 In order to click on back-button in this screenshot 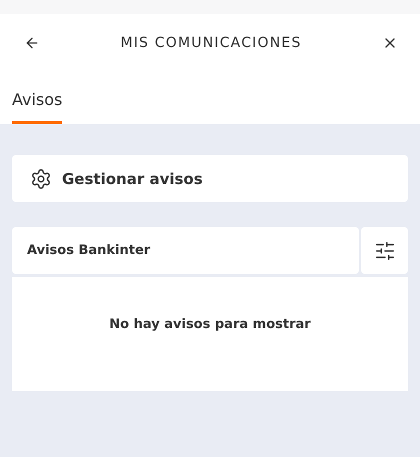, I will do `click(32, 43)`.